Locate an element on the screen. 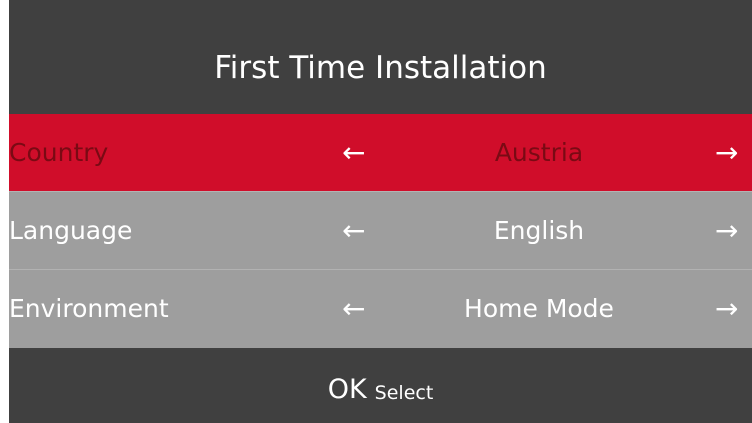  setting-value: English is located at coordinates (539, 230).